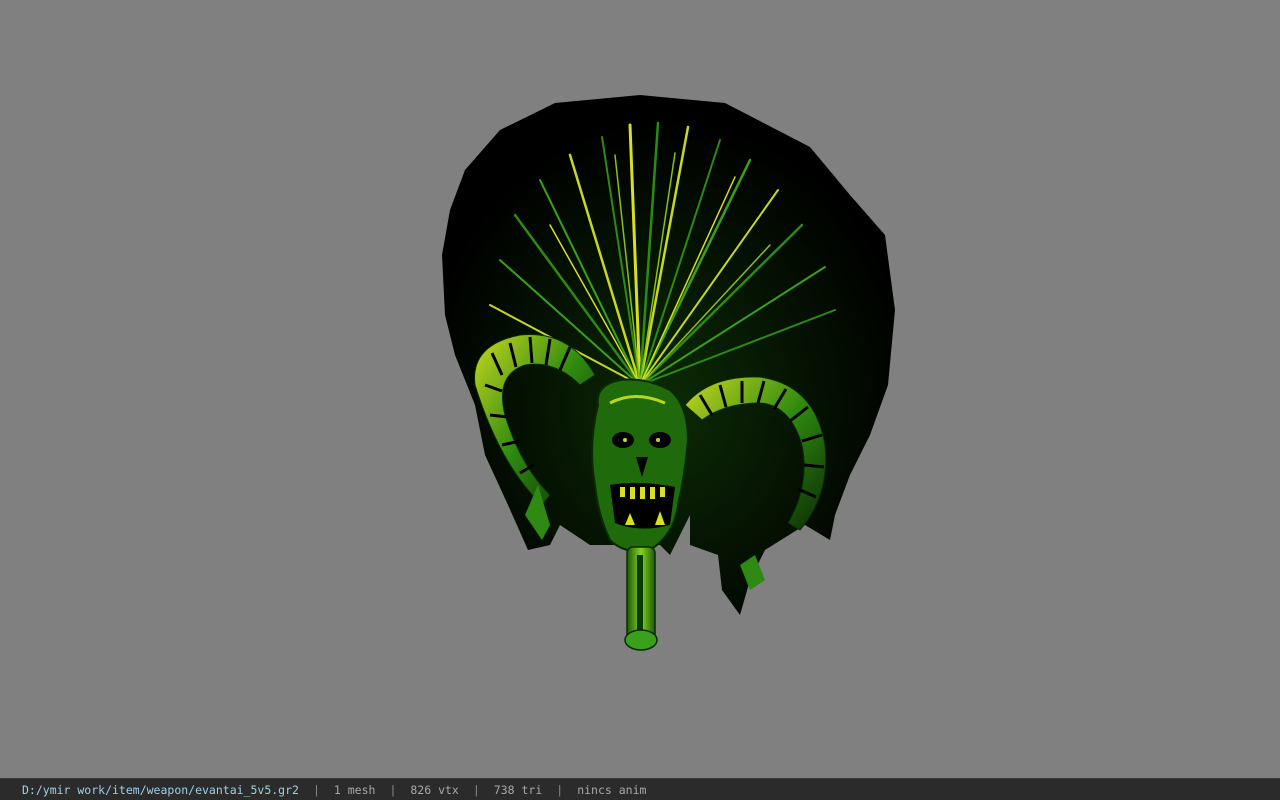 This screenshot has height=800, width=1280. I want to click on animation-info-label: nincs anim, so click(612, 789).